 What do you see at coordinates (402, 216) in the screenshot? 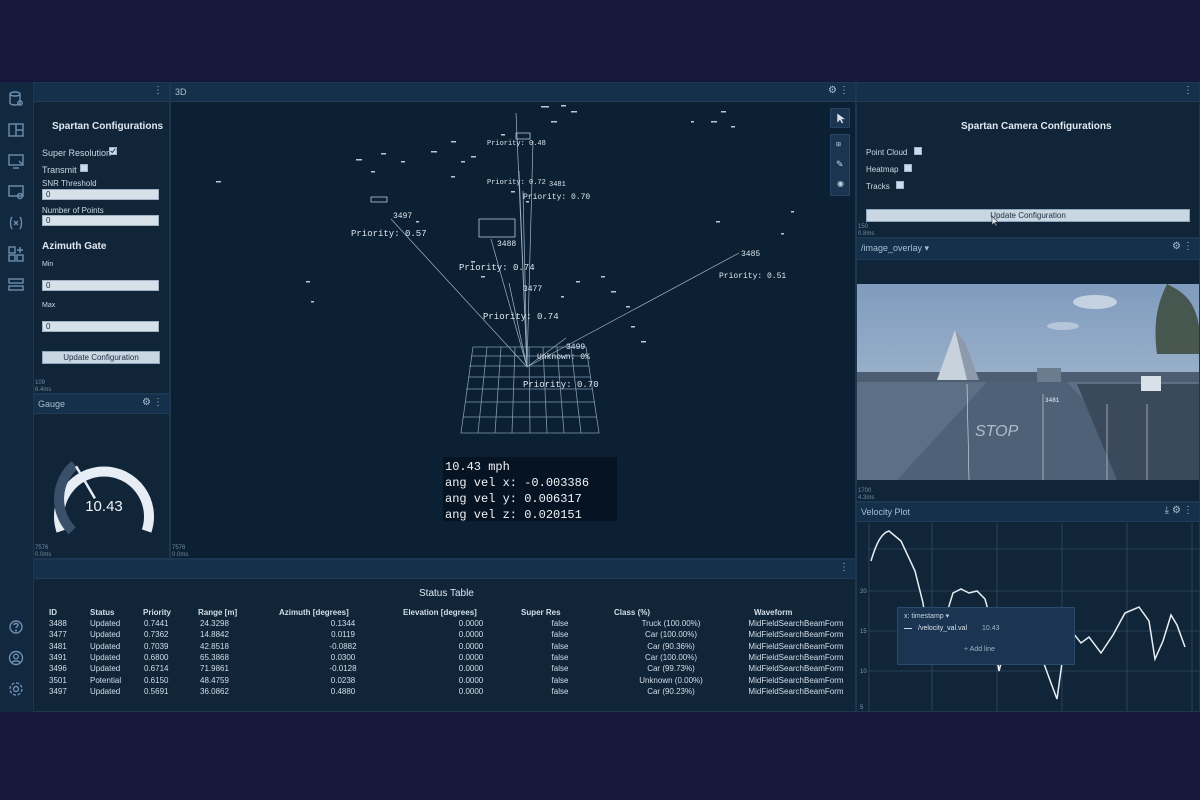
I see `track-id-label: 3497` at bounding box center [402, 216].